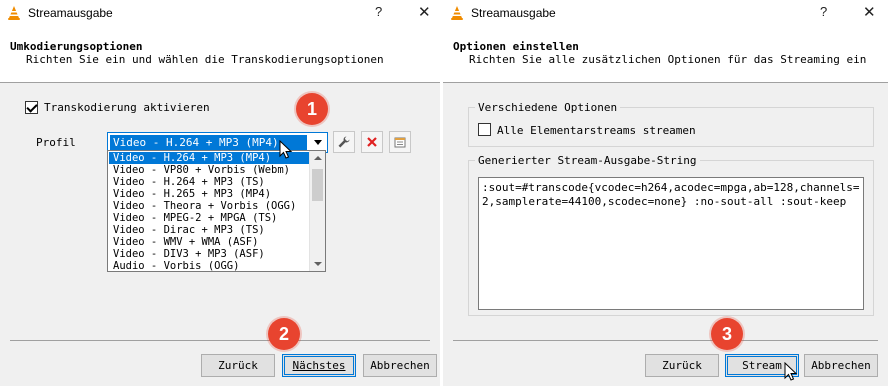  What do you see at coordinates (209, 254) in the screenshot?
I see `profile-option: Video - DIV3 + MP3 (ASF)` at bounding box center [209, 254].